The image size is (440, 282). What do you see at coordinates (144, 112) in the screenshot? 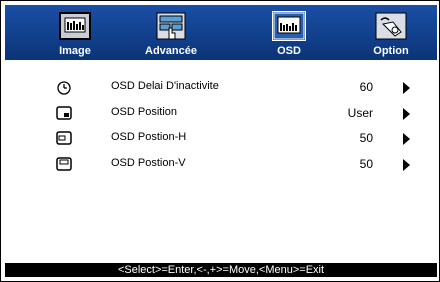
I see `list-item-label: OSD Position` at bounding box center [144, 112].